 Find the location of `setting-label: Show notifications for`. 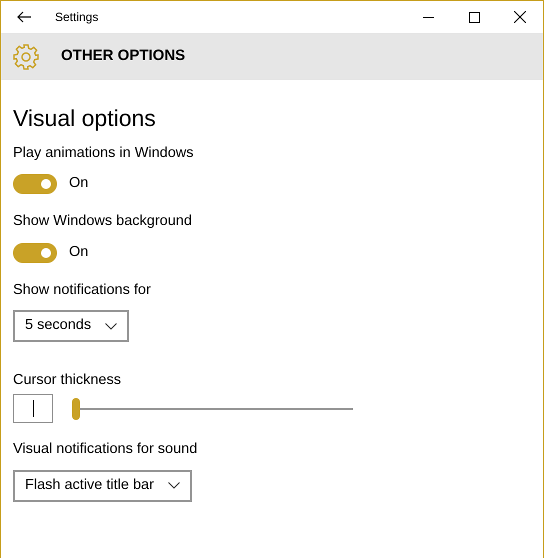

setting-label: Show notifications for is located at coordinates (82, 290).